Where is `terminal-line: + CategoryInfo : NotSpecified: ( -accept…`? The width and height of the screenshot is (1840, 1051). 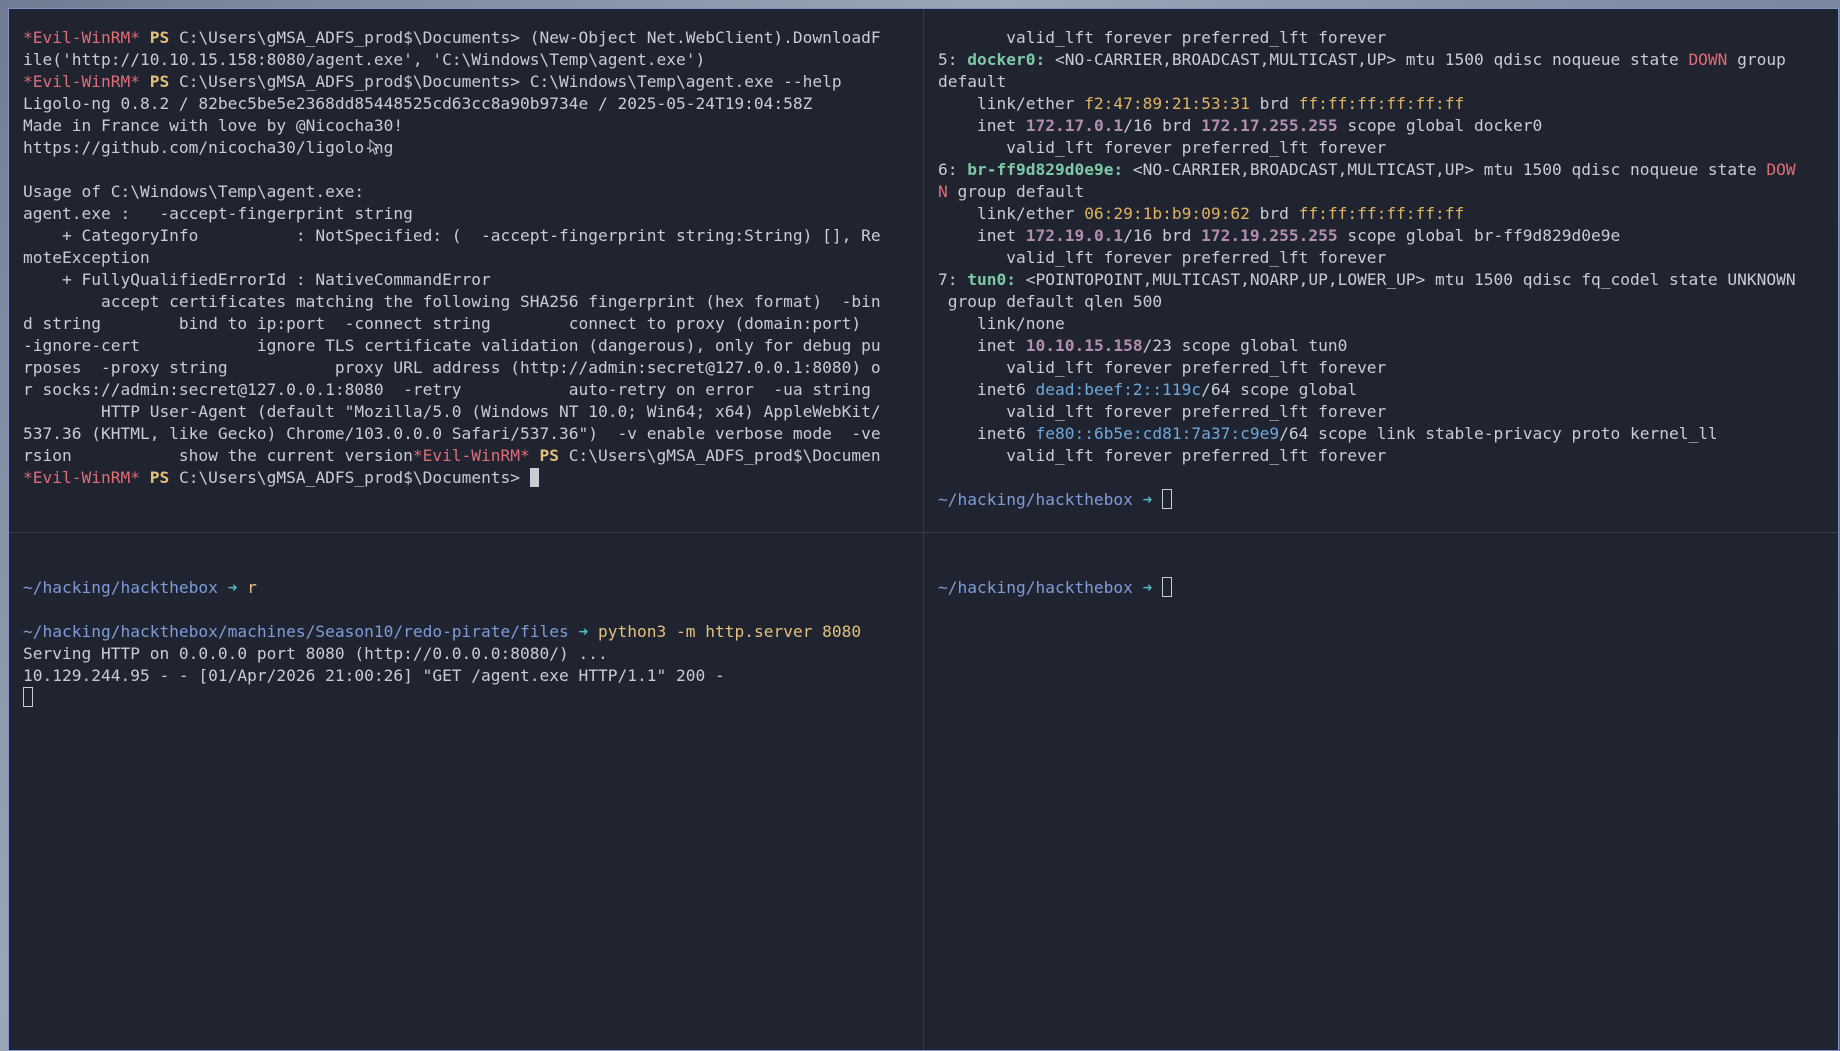 terminal-line: + CategoryInfo : NotSpecified: ( -accept… is located at coordinates (452, 235).